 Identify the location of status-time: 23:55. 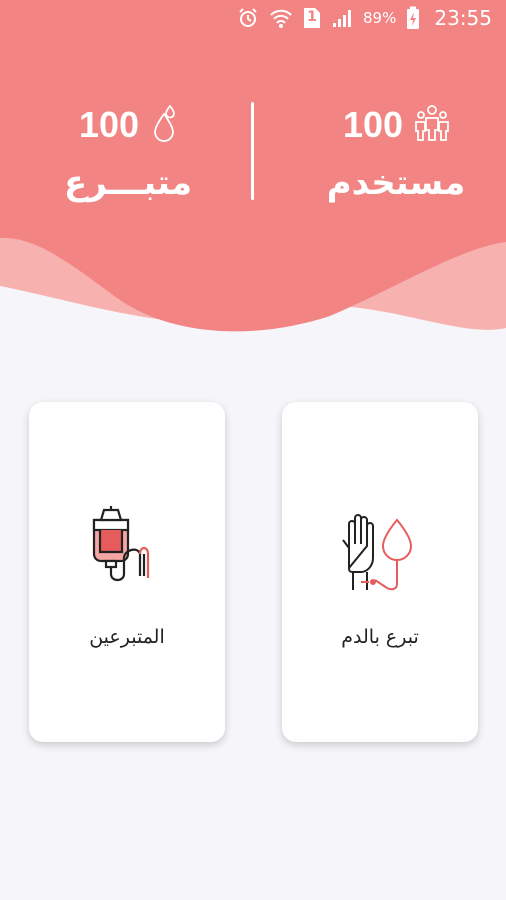
(463, 18).